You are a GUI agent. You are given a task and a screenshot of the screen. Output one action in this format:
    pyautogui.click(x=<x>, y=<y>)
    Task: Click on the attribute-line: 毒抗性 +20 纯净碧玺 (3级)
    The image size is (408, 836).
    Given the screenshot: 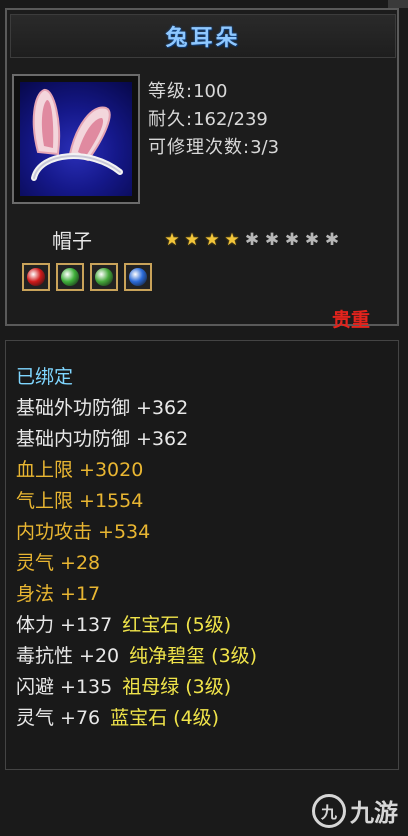 What is the action you would take?
    pyautogui.click(x=136, y=656)
    